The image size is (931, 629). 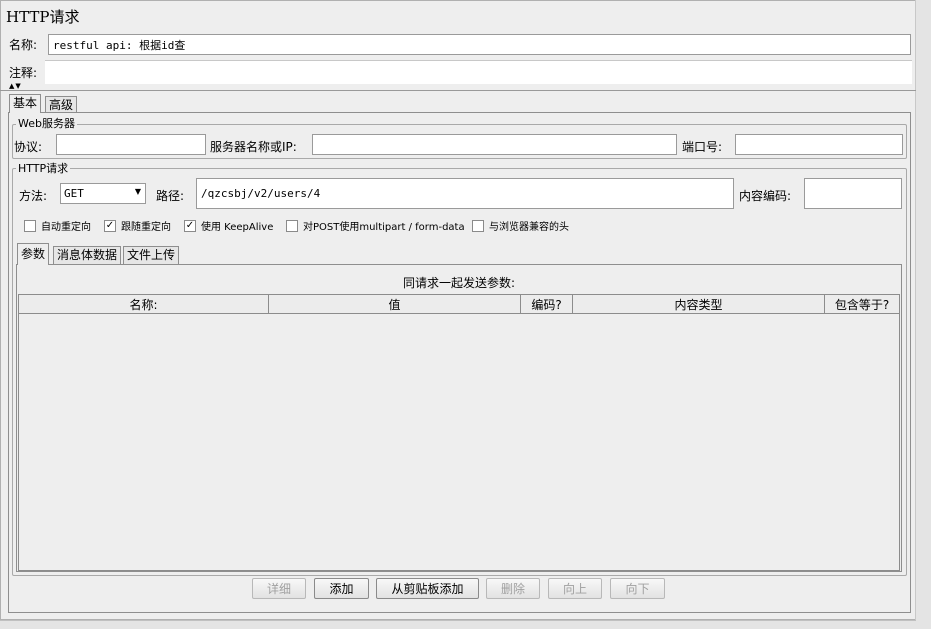 What do you see at coordinates (33, 196) in the screenshot?
I see `method-label: 方法:` at bounding box center [33, 196].